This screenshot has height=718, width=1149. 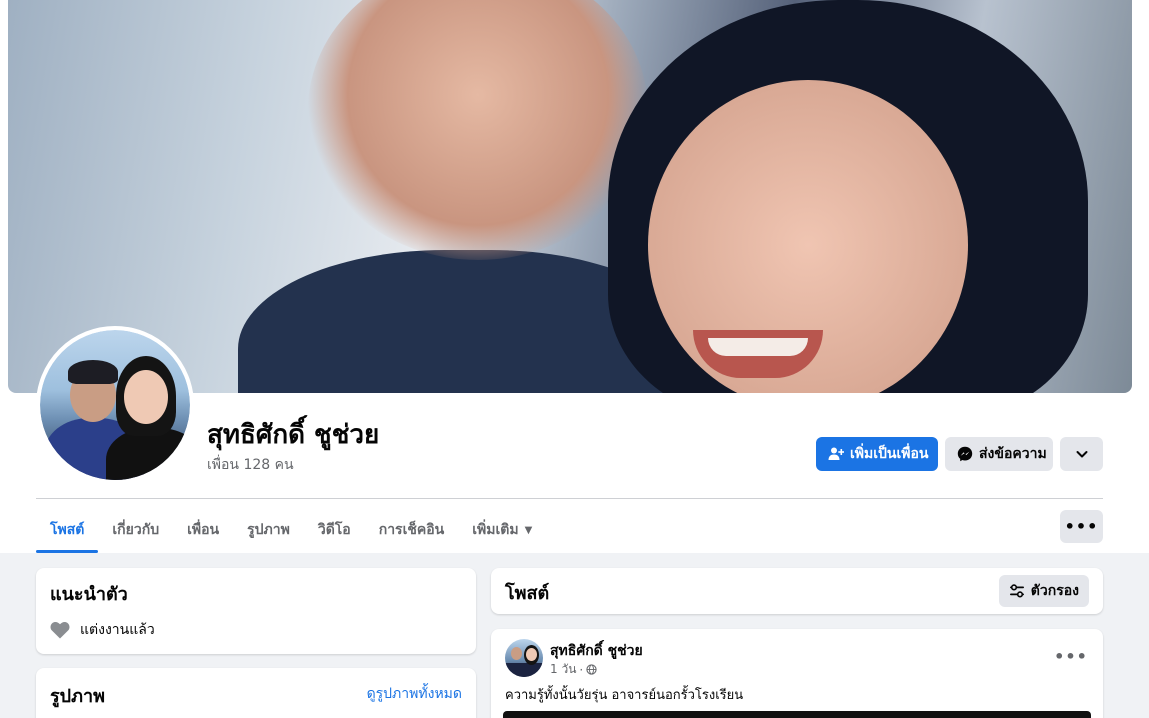 I want to click on add-friend-icon, so click(x=836, y=453).